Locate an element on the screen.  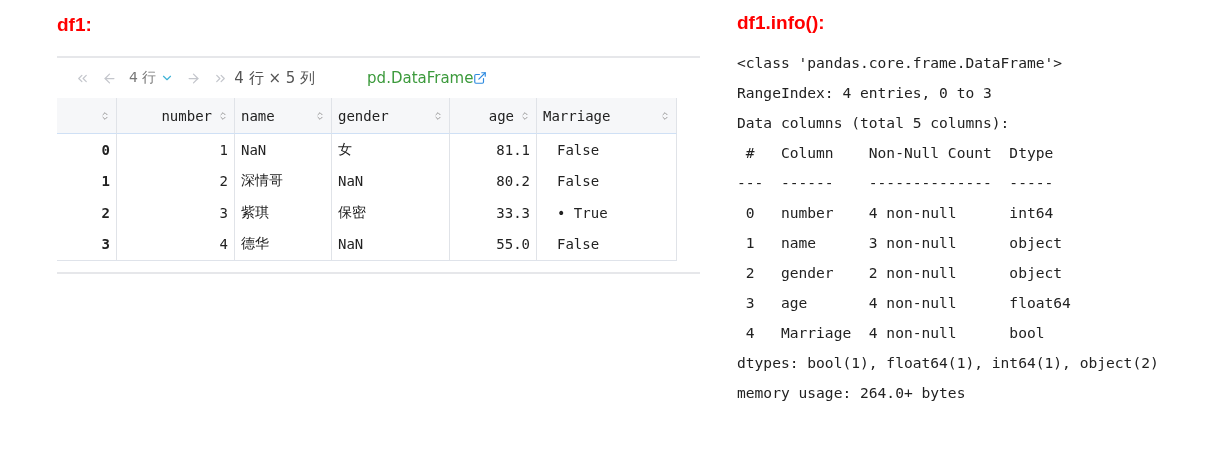
output-line: memory usage: 264.0+ bytes is located at coordinates (852, 393).